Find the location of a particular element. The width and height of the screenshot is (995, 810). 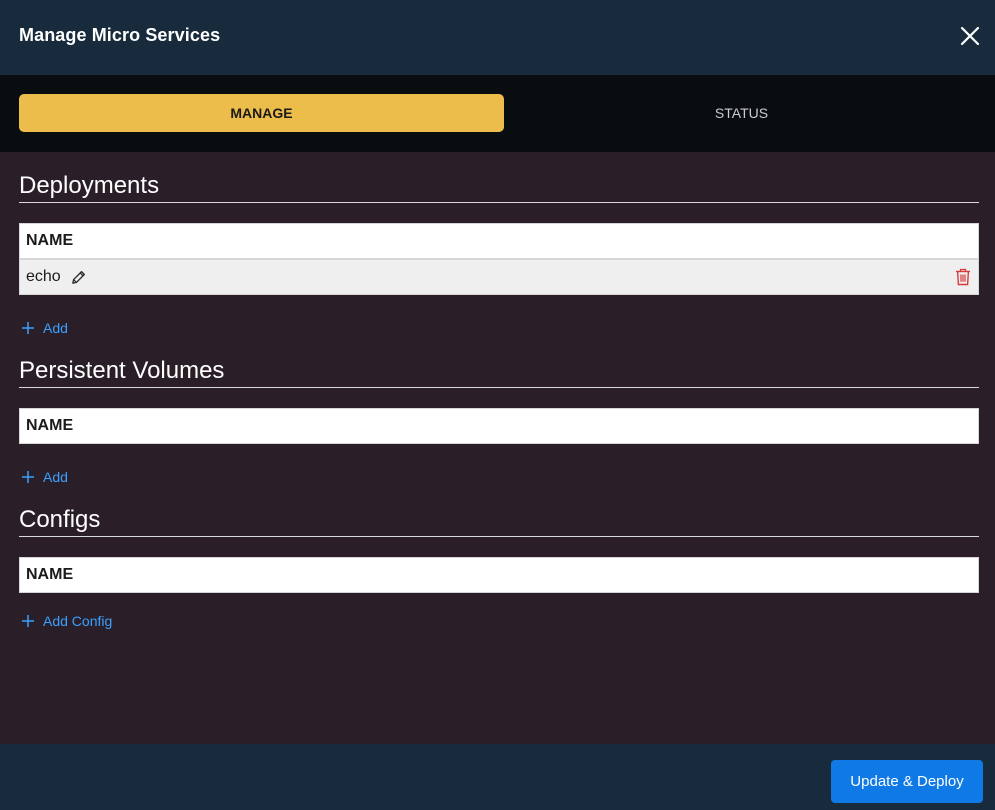

tab-manage: MANAGE is located at coordinates (261, 113).